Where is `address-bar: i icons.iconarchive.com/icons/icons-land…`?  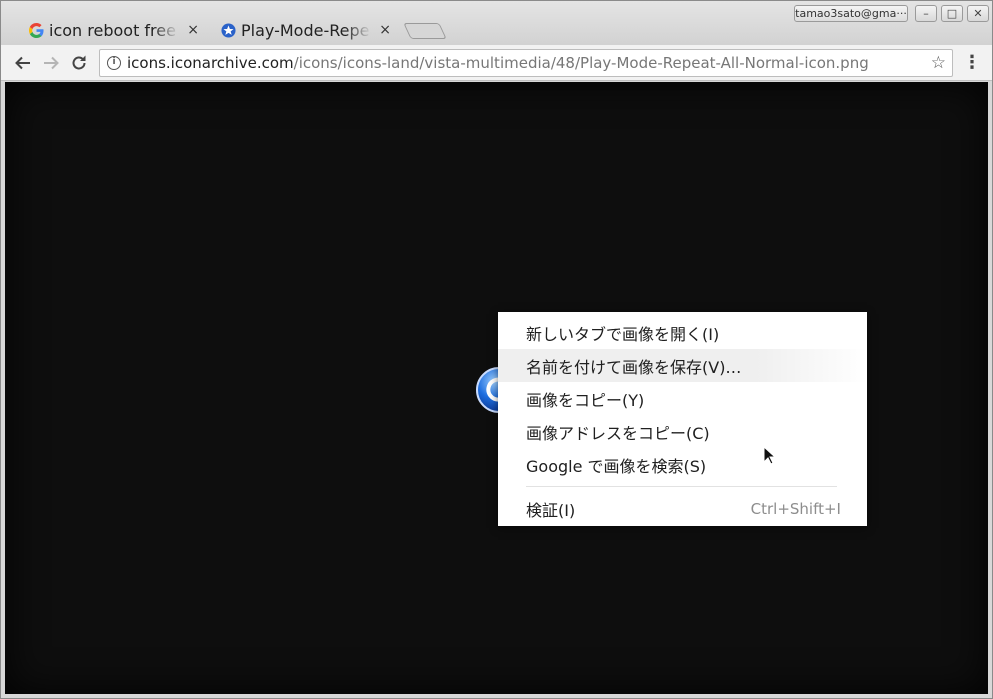 address-bar: i icons.iconarchive.com/icons/icons-land… is located at coordinates (526, 63).